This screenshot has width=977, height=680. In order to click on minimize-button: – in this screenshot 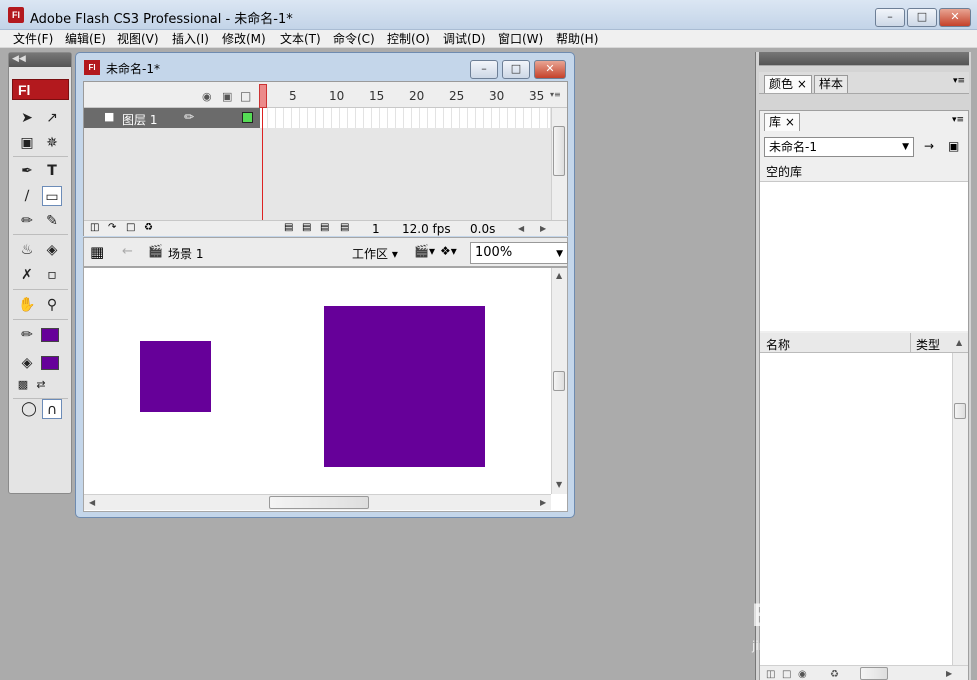, I will do `click(890, 17)`.